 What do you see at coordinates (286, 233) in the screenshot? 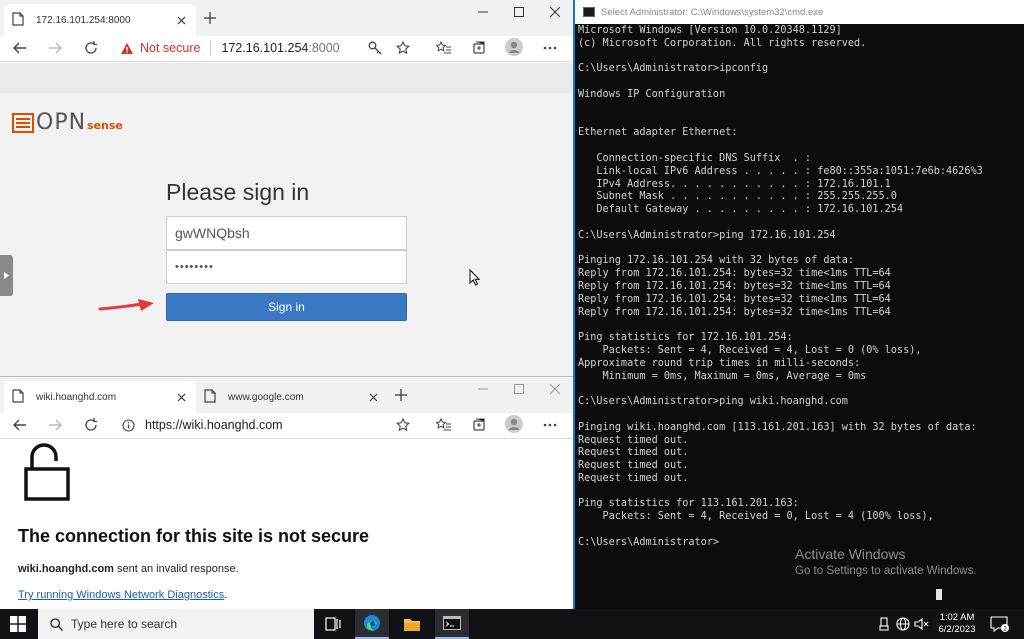
I see `username-field: gwWNQbsh` at bounding box center [286, 233].